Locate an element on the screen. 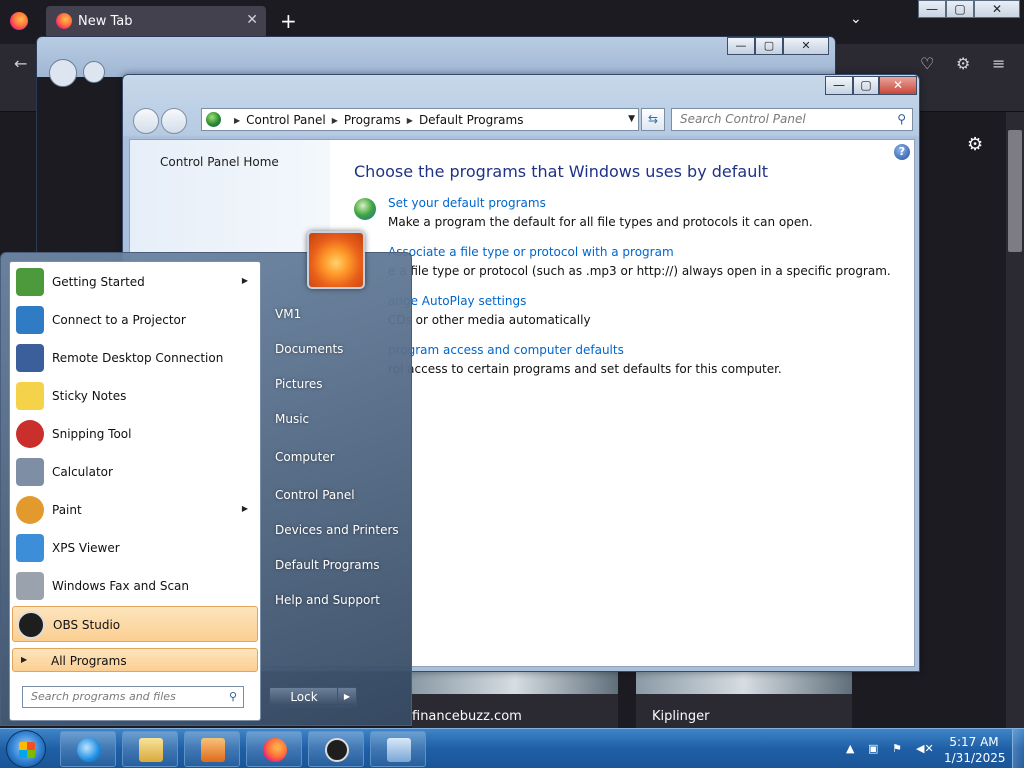 Image resolution: width=1024 pixels, height=768 pixels. firefox-menu-icon: ≡ is located at coordinates (998, 63).